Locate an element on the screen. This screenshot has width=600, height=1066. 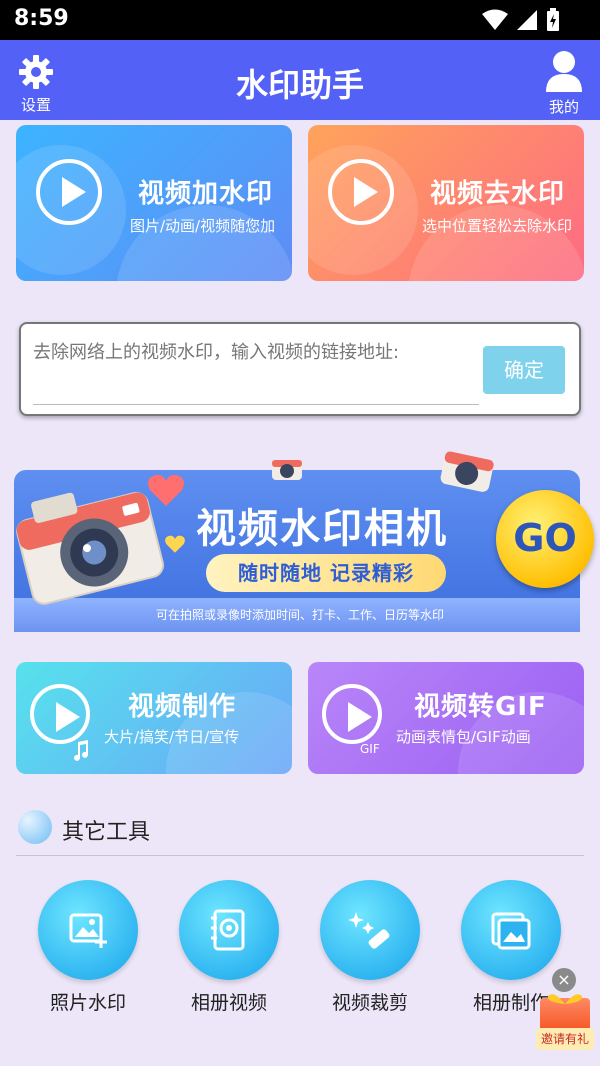
tool-album-video: 相册视频 is located at coordinates (229, 947).